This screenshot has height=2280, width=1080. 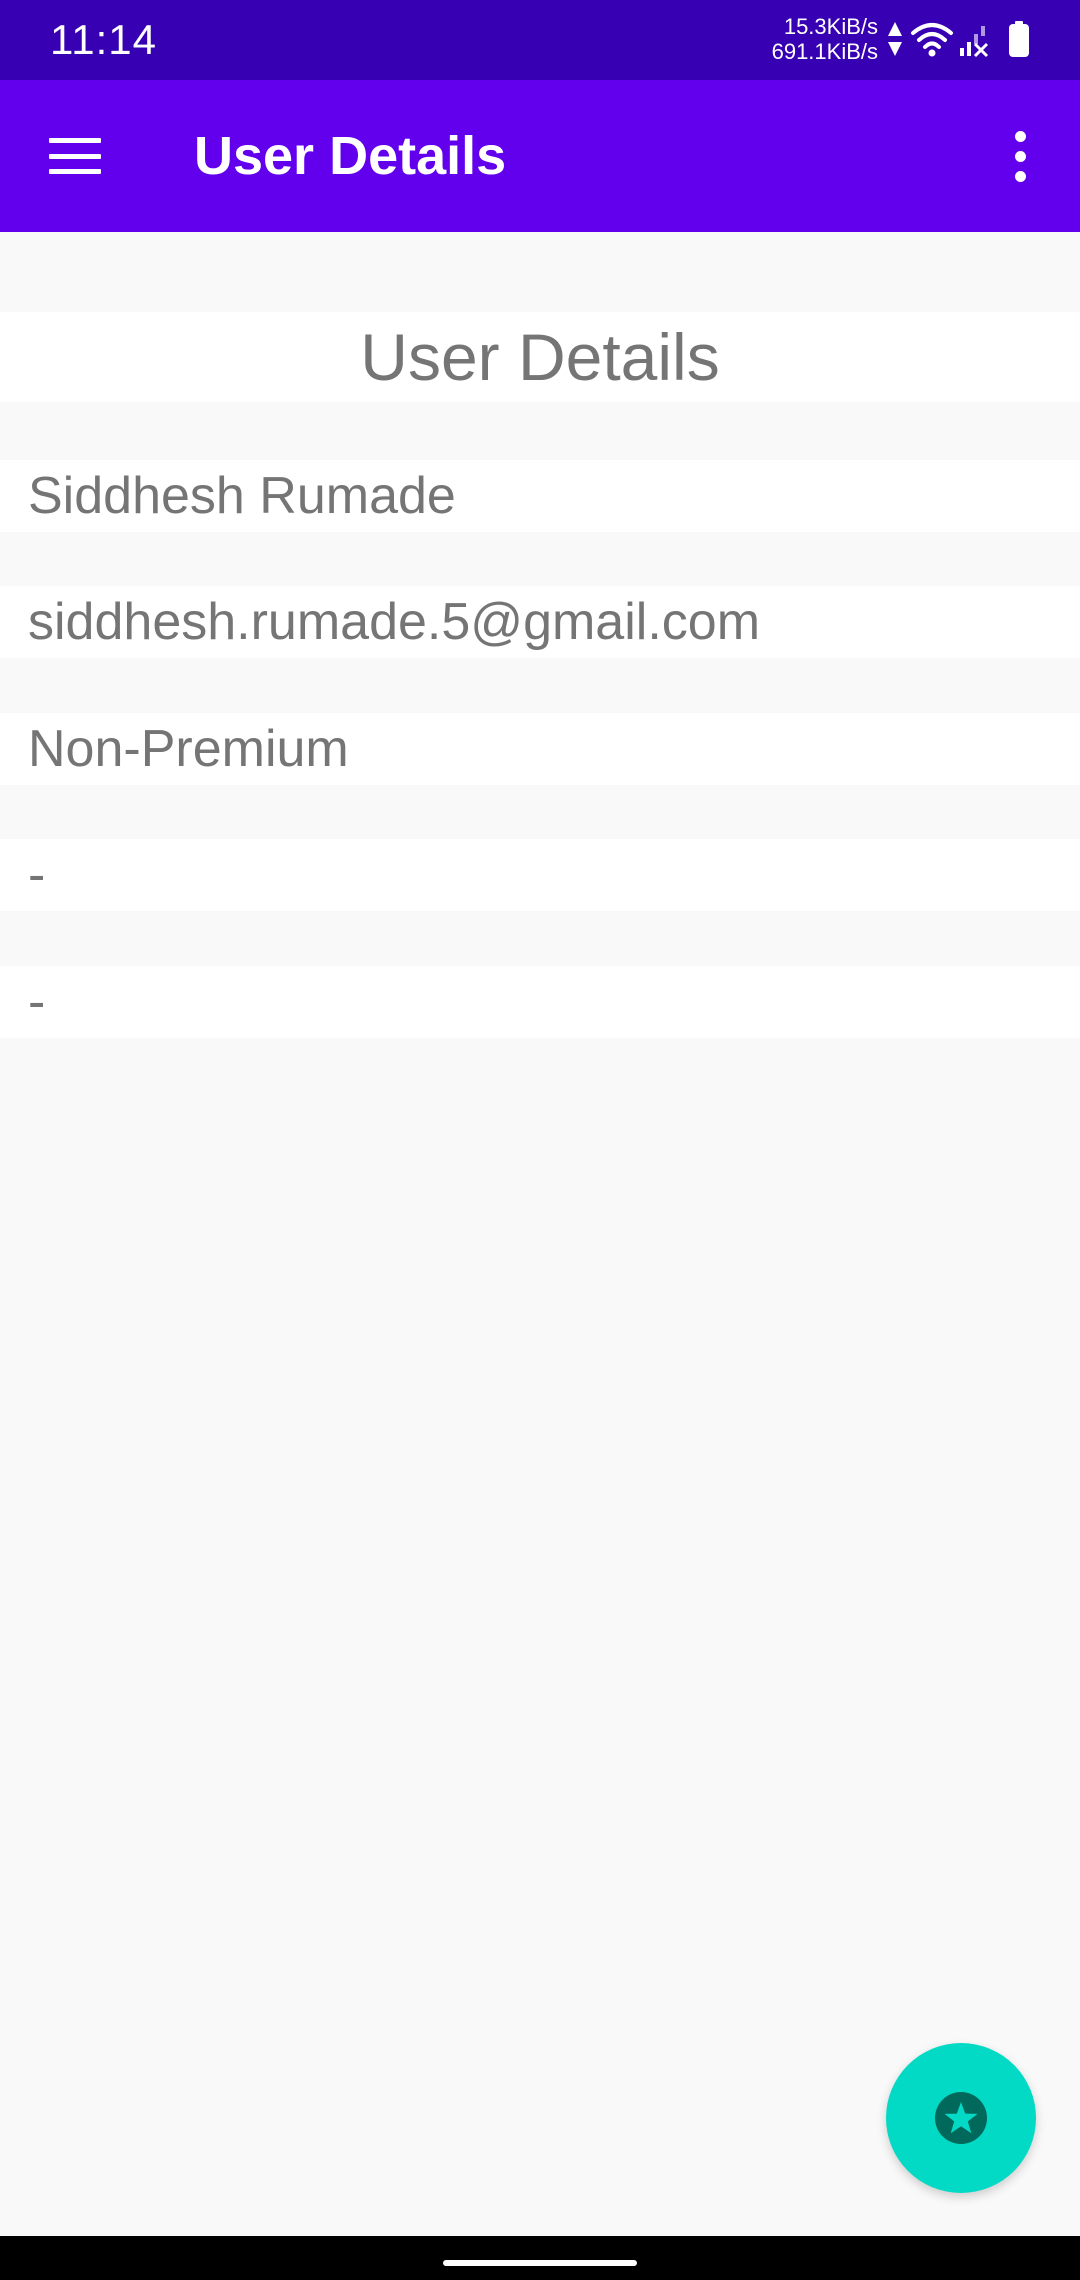 What do you see at coordinates (540, 156) in the screenshot?
I see `app-bar: User Details` at bounding box center [540, 156].